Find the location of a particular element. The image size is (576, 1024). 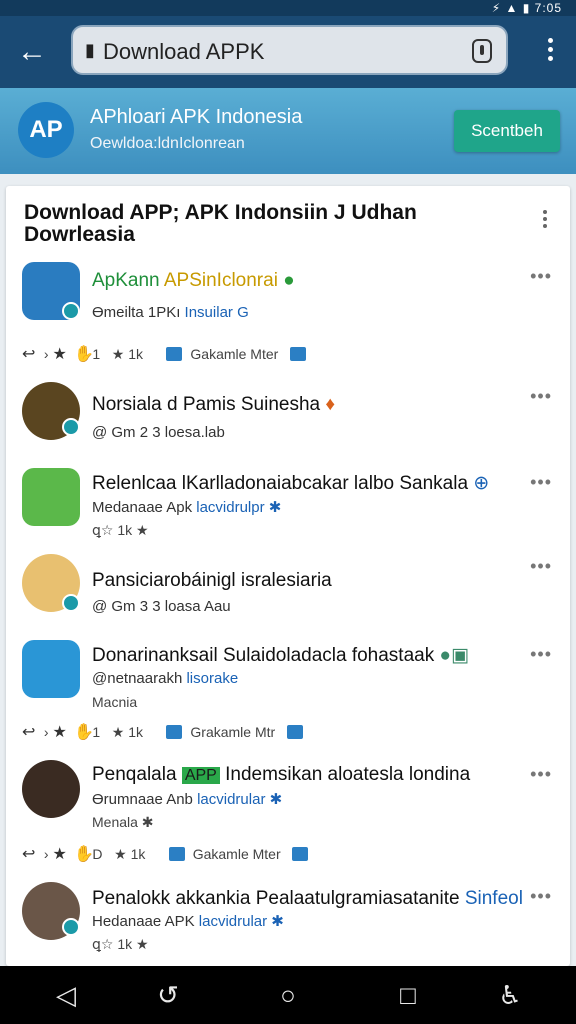

banner-subtitle: Oewldoa:ldnIclonrean is located at coordinates (167, 143).